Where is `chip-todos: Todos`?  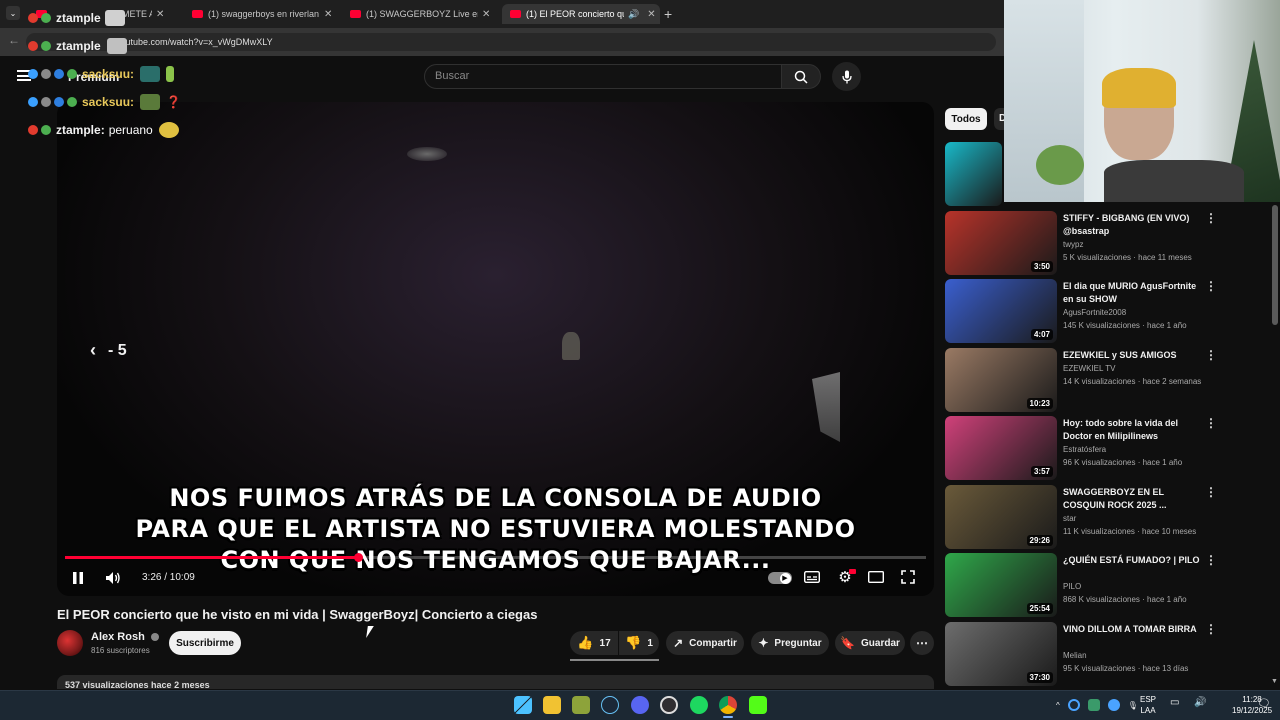 chip-todos: Todos is located at coordinates (966, 119).